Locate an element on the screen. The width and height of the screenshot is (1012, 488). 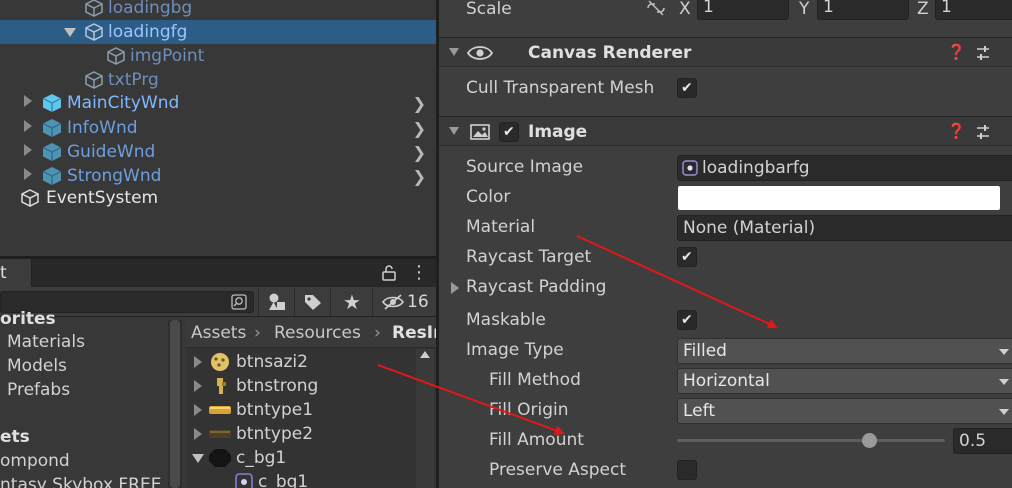
hierarchy-item-loadingfg: loadingfg is located at coordinates (218, 32).